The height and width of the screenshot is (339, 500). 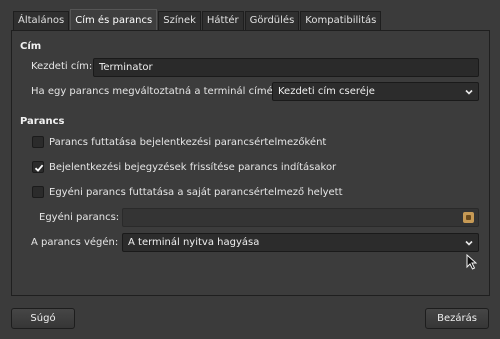 I want to click on update-records-checkbox, so click(x=38, y=167).